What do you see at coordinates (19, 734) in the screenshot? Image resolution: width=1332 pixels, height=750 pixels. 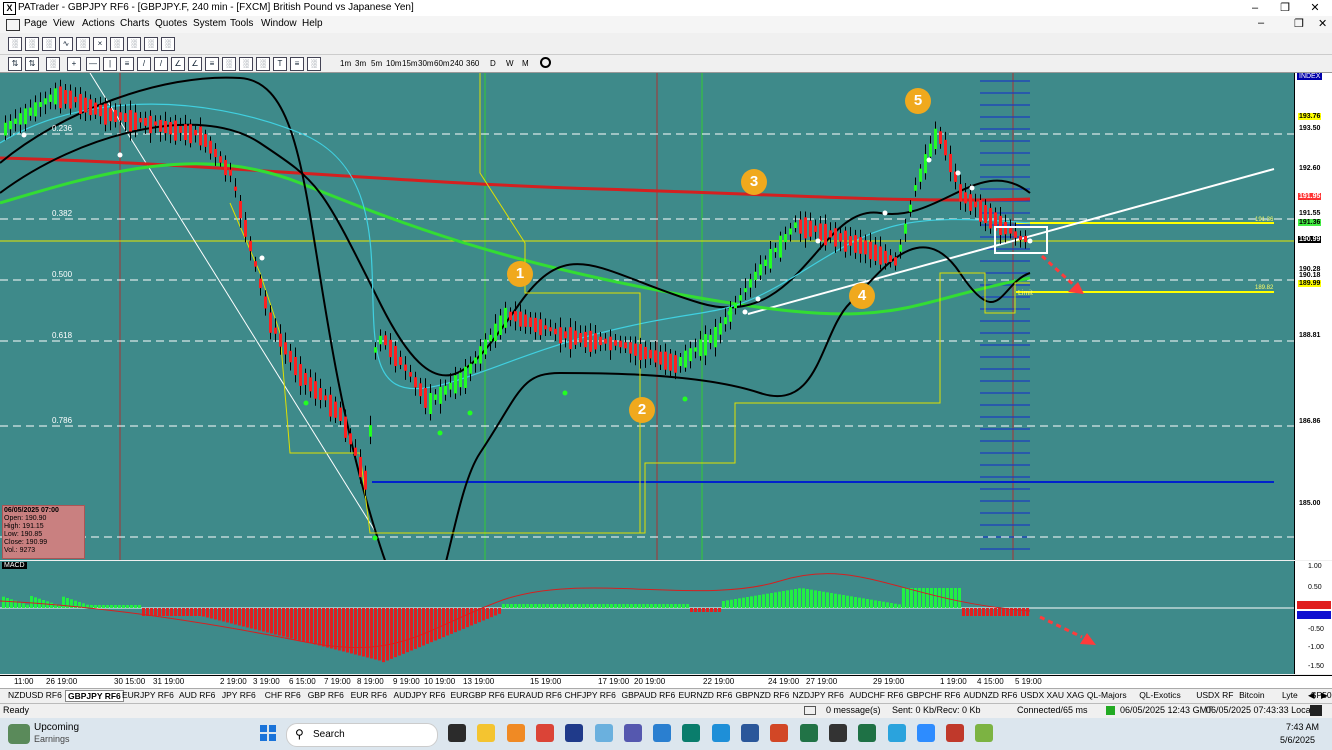 I see `weather-icon` at bounding box center [19, 734].